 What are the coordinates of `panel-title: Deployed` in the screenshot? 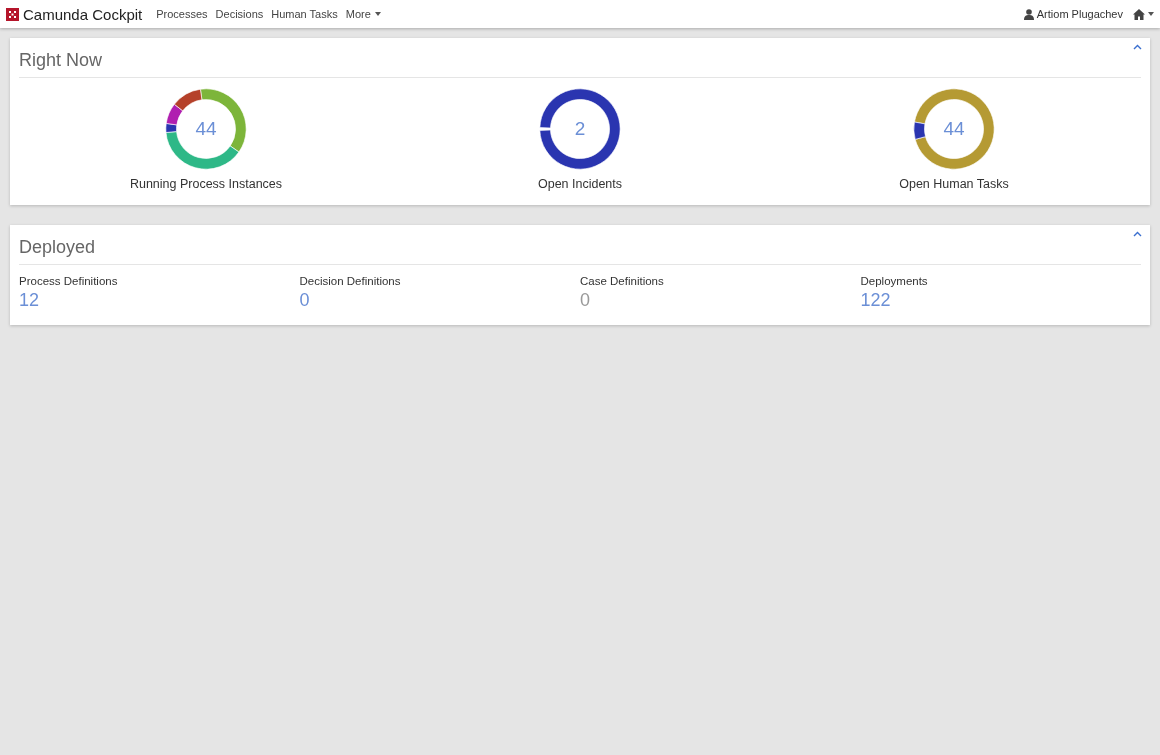 It's located at (57, 247).